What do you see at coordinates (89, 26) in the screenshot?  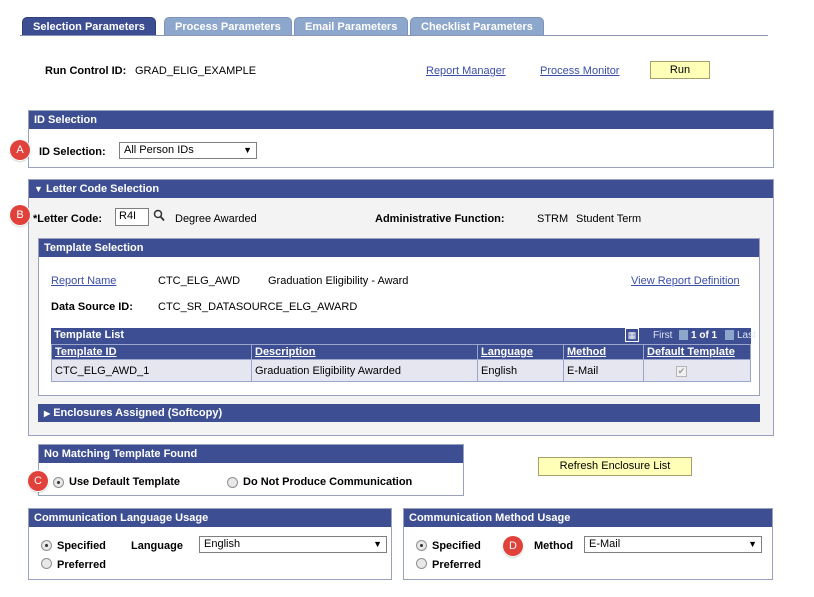 I see `tab-selection-parameters: Selection Parameters` at bounding box center [89, 26].